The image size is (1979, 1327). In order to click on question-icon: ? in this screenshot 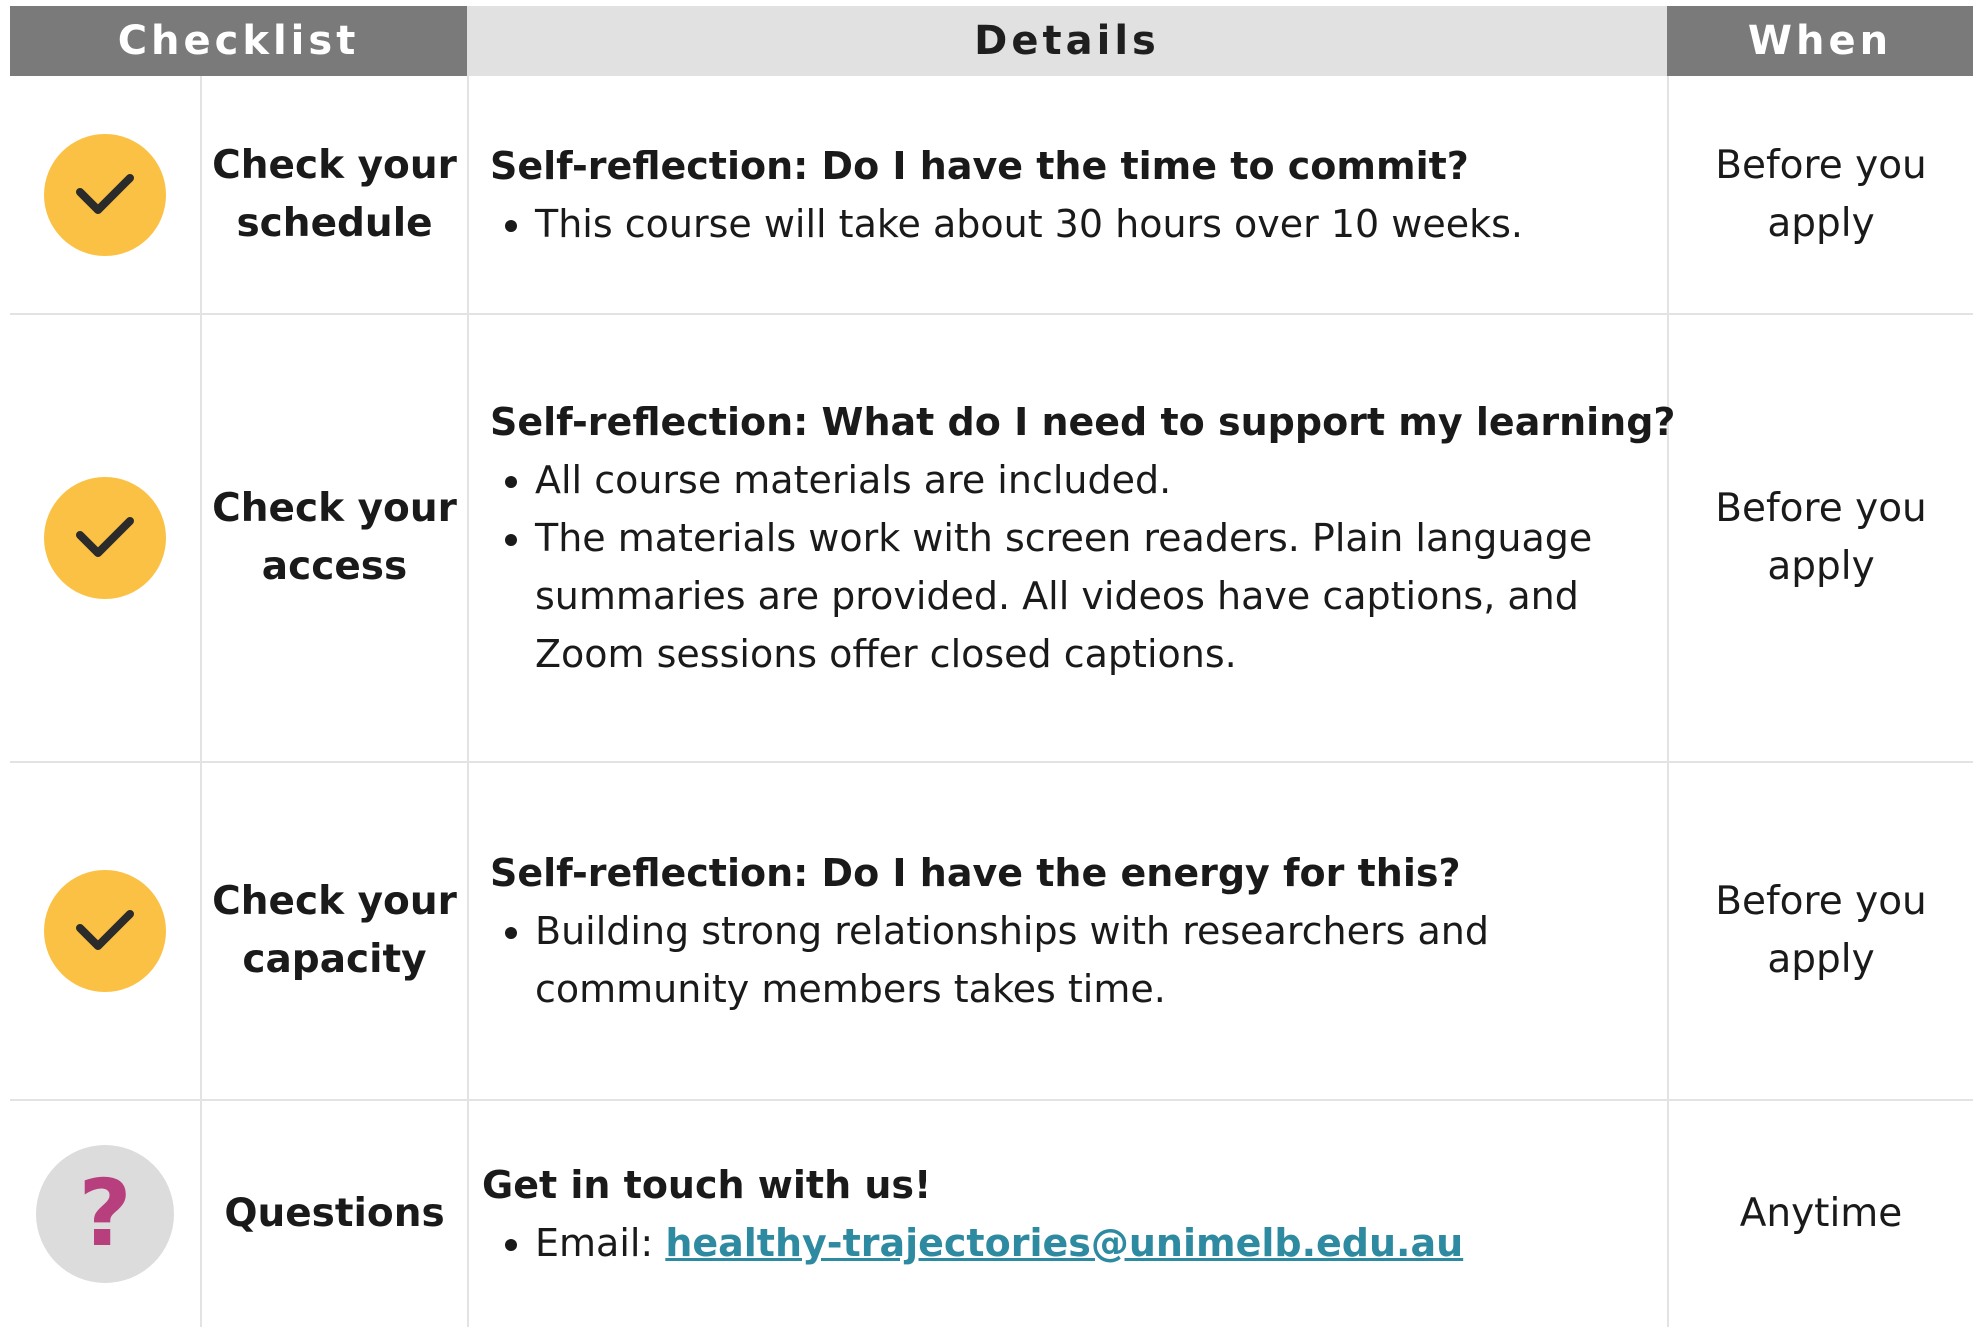, I will do `click(105, 1214)`.